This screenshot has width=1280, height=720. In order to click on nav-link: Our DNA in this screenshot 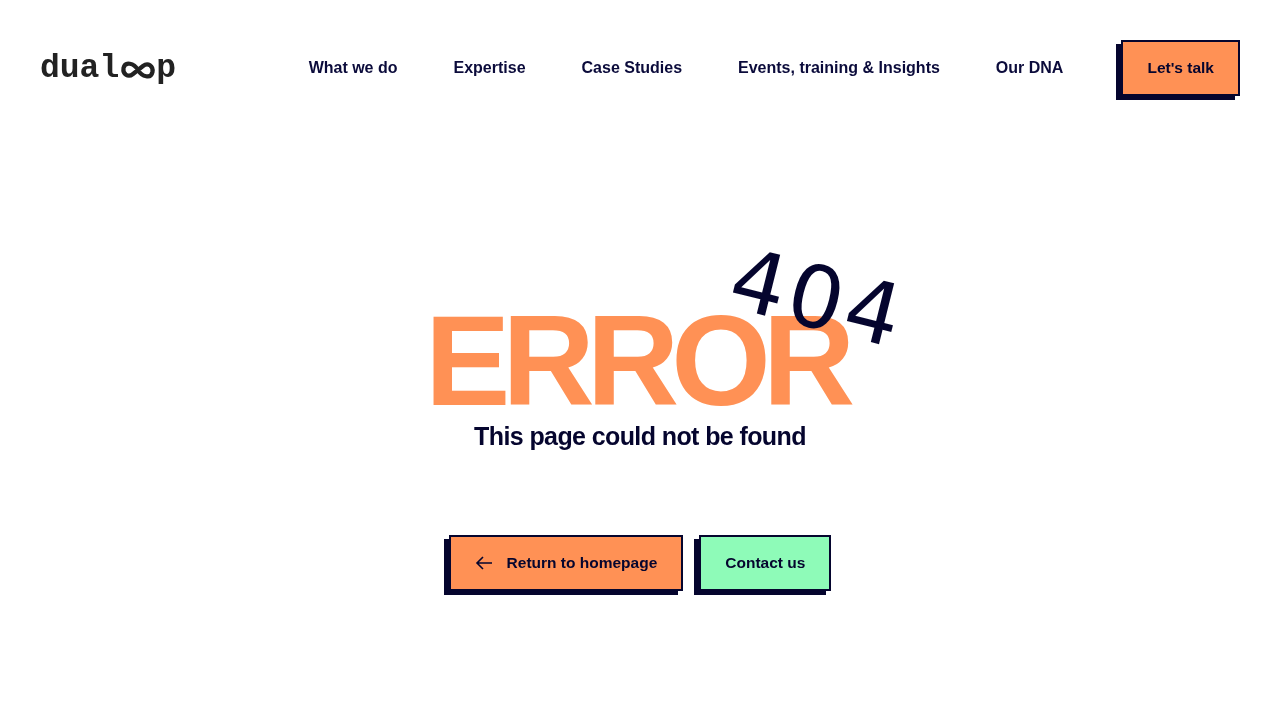, I will do `click(1029, 68)`.